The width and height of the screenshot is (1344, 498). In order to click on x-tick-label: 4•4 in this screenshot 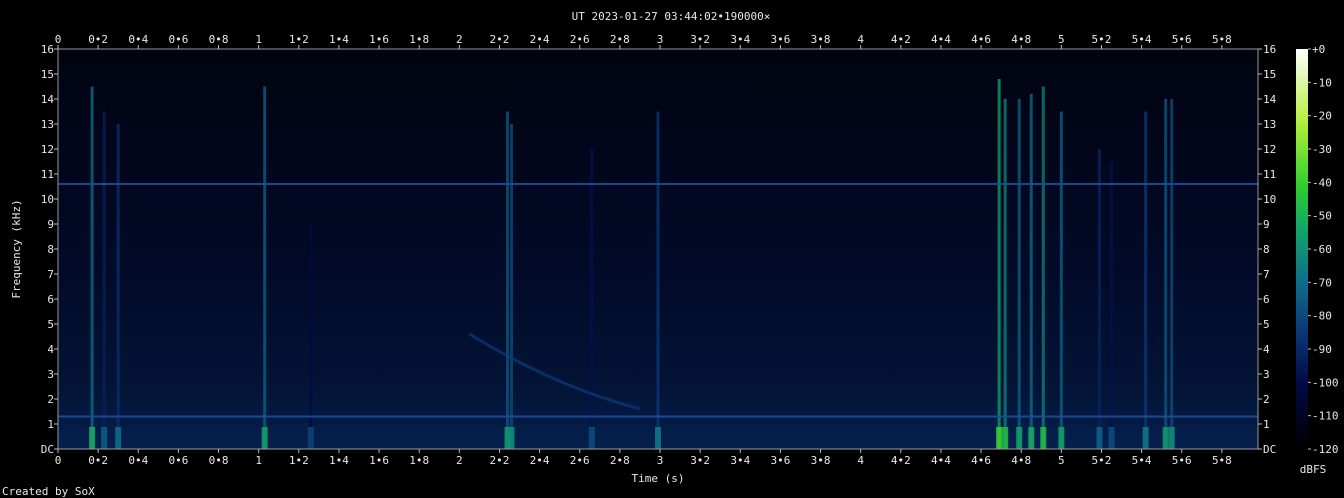, I will do `click(941, 460)`.